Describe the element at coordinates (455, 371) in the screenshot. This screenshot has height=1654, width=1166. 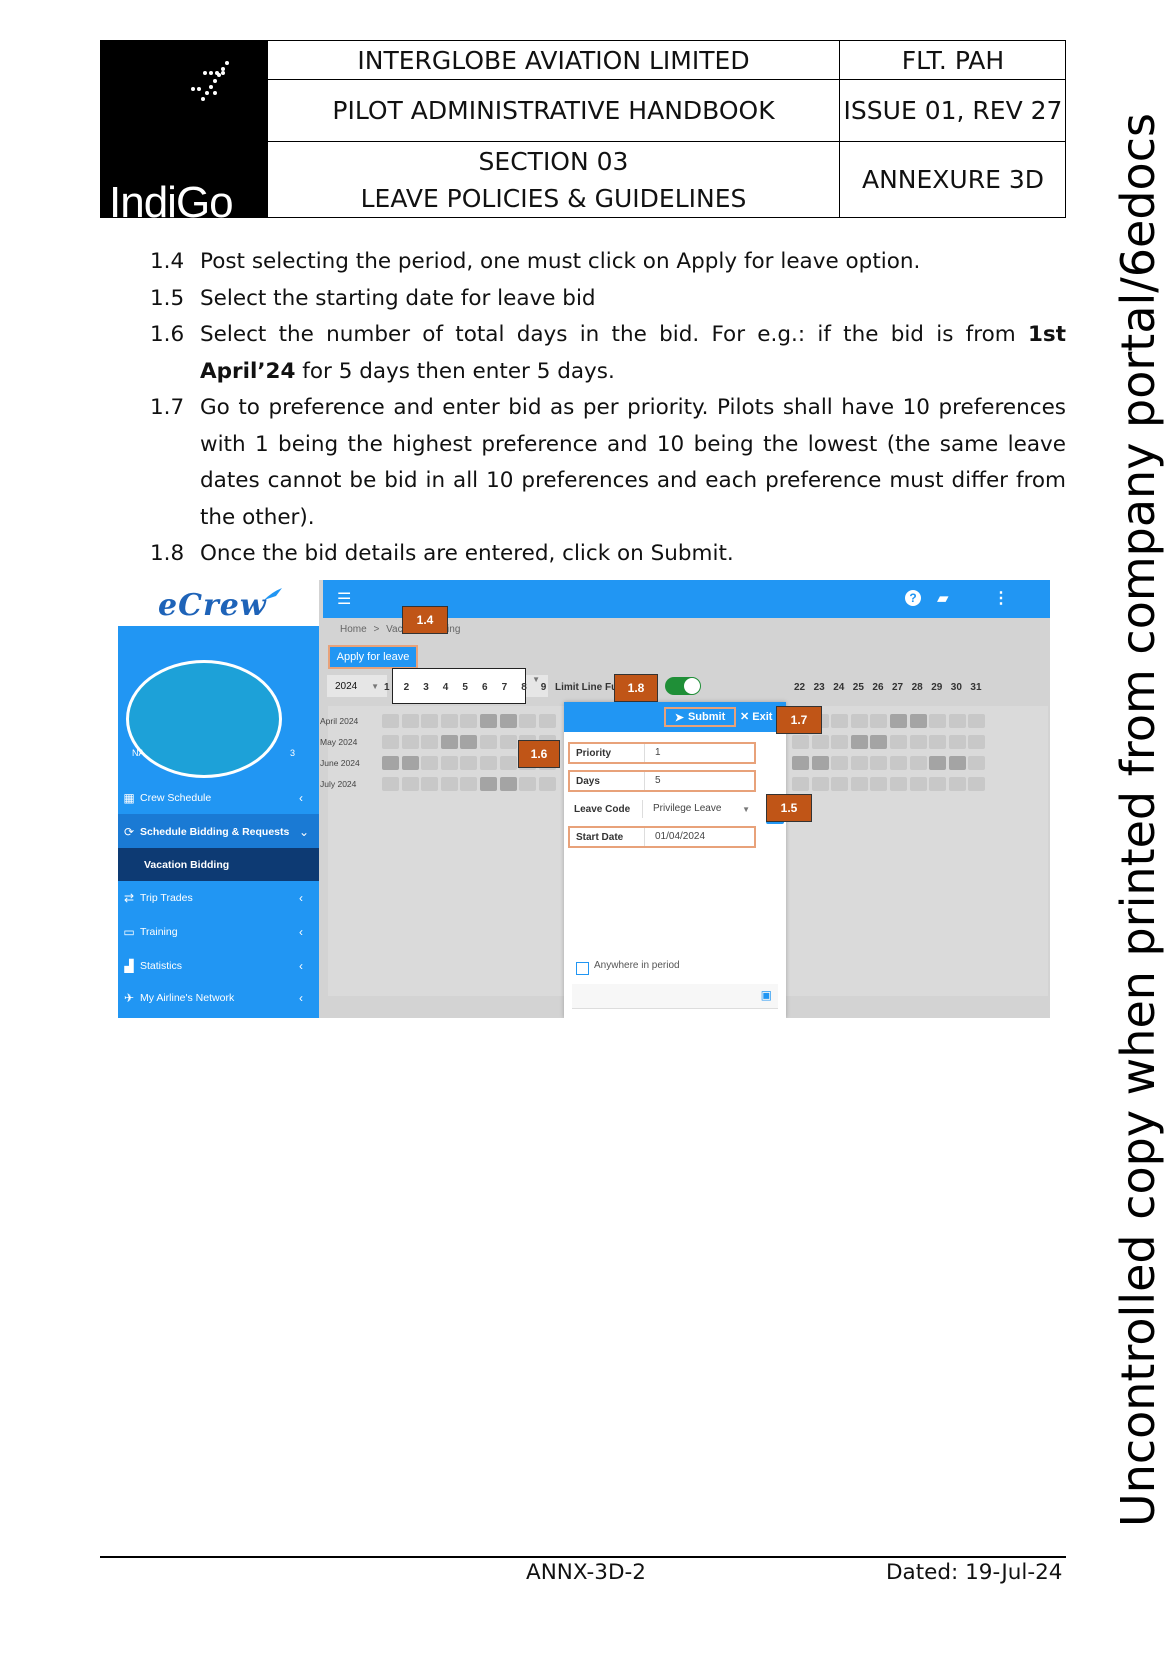
I see `step-text-part: for 5 days then enter 5 days.` at that location.